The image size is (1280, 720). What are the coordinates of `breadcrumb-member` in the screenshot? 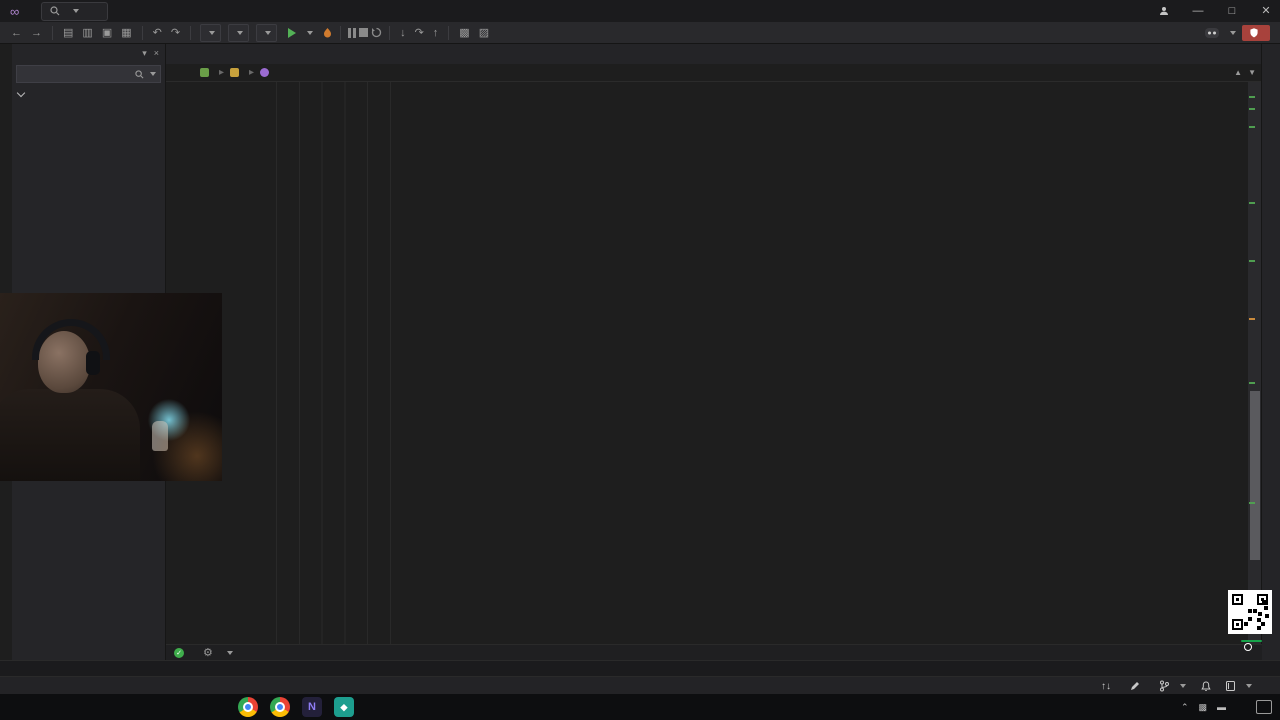 It's located at (266, 72).